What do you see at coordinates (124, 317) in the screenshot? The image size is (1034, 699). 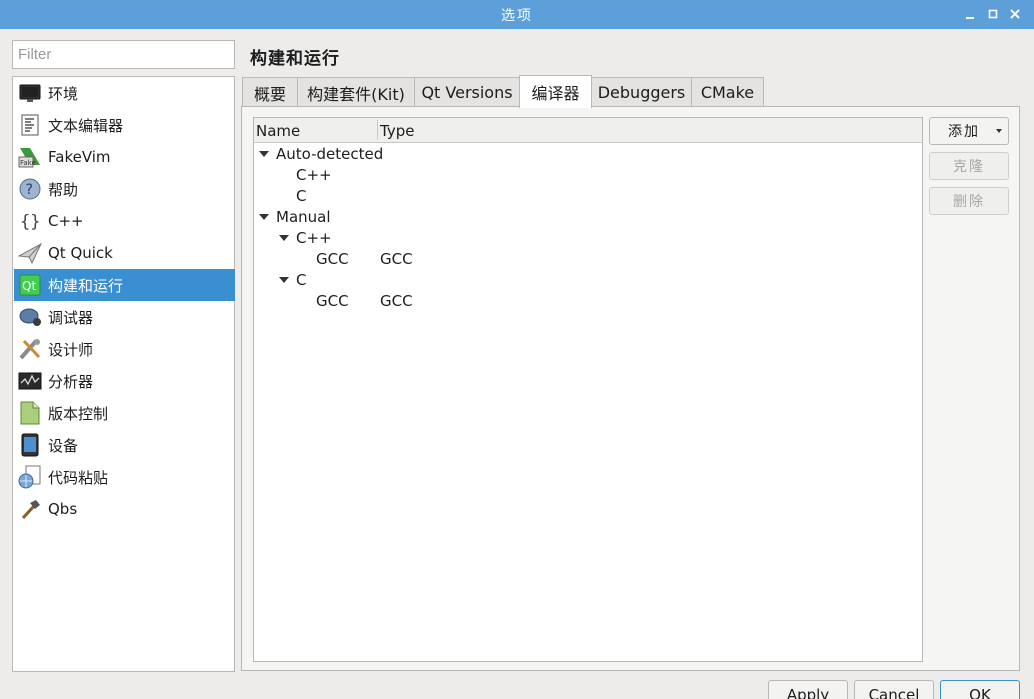 I see `sidebar-item-debugger: 调试器` at bounding box center [124, 317].